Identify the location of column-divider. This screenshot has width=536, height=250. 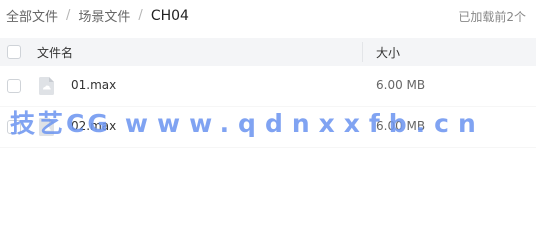
(362, 52).